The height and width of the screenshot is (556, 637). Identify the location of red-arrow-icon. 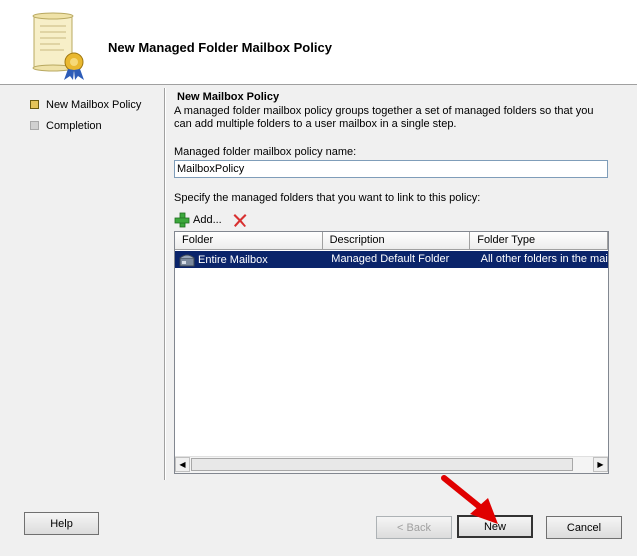
(469, 499).